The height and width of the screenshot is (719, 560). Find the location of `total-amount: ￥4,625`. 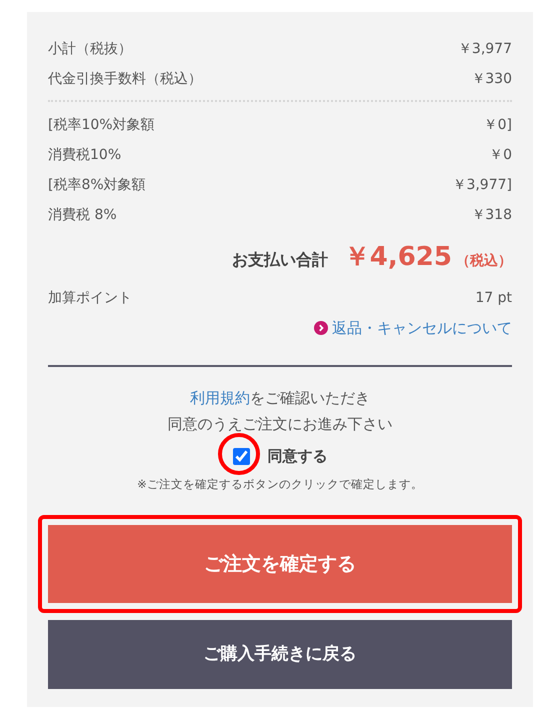

total-amount: ￥4,625 is located at coordinates (398, 257).